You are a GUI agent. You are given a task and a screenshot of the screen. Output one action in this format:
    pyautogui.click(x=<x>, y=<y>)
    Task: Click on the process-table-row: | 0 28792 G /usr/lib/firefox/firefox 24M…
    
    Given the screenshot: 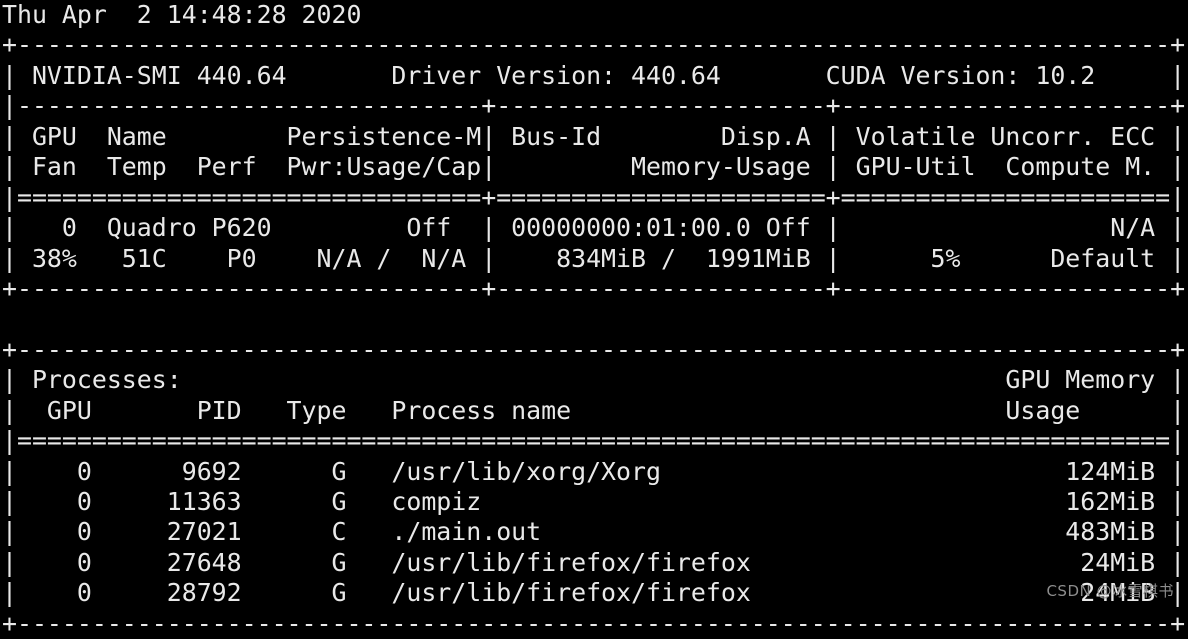 What is the action you would take?
    pyautogui.click(x=594, y=593)
    